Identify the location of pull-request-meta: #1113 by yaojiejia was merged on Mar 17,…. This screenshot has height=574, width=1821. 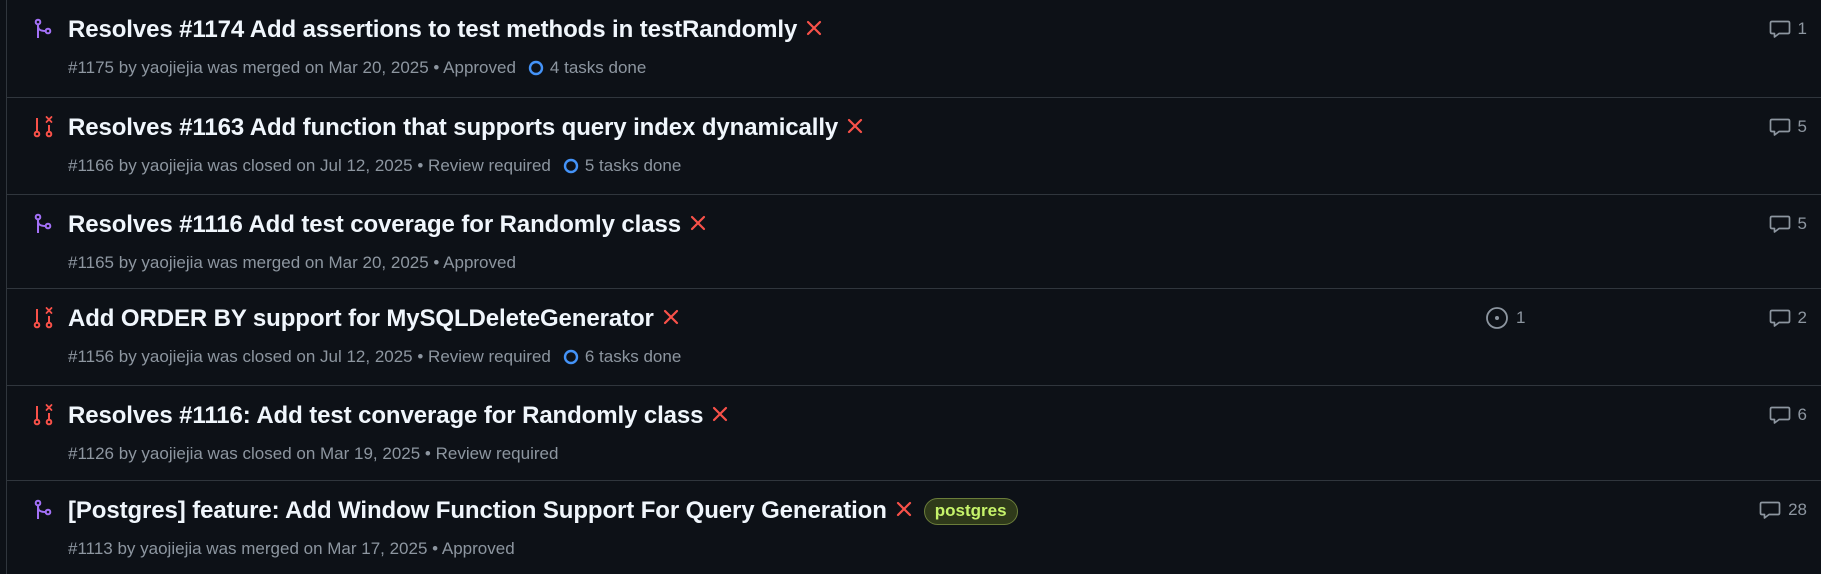
(291, 549).